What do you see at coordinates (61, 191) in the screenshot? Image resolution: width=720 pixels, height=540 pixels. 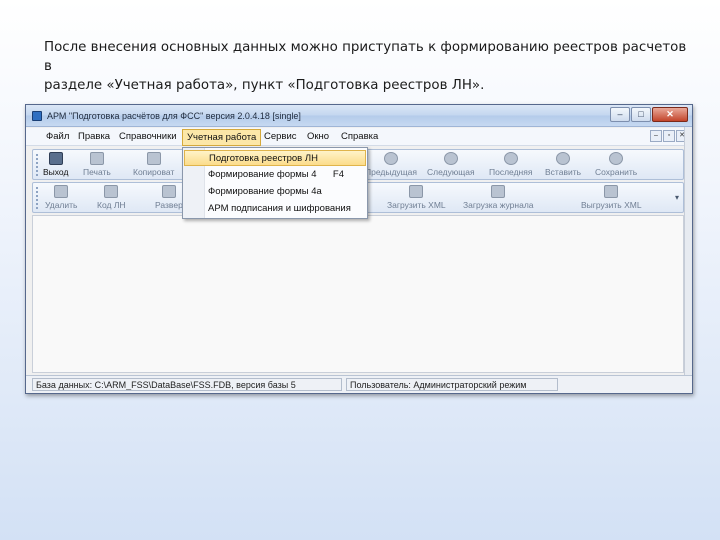 I see `delete-icon` at bounding box center [61, 191].